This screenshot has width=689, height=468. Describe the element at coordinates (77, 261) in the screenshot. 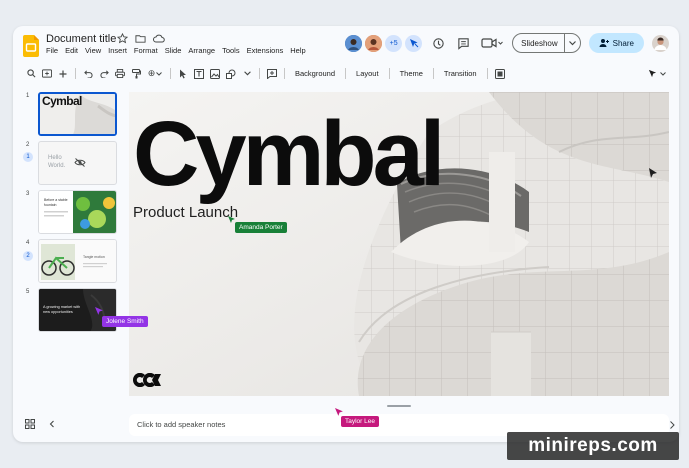

I see `slide-thumbnail: Tangle motion` at that location.